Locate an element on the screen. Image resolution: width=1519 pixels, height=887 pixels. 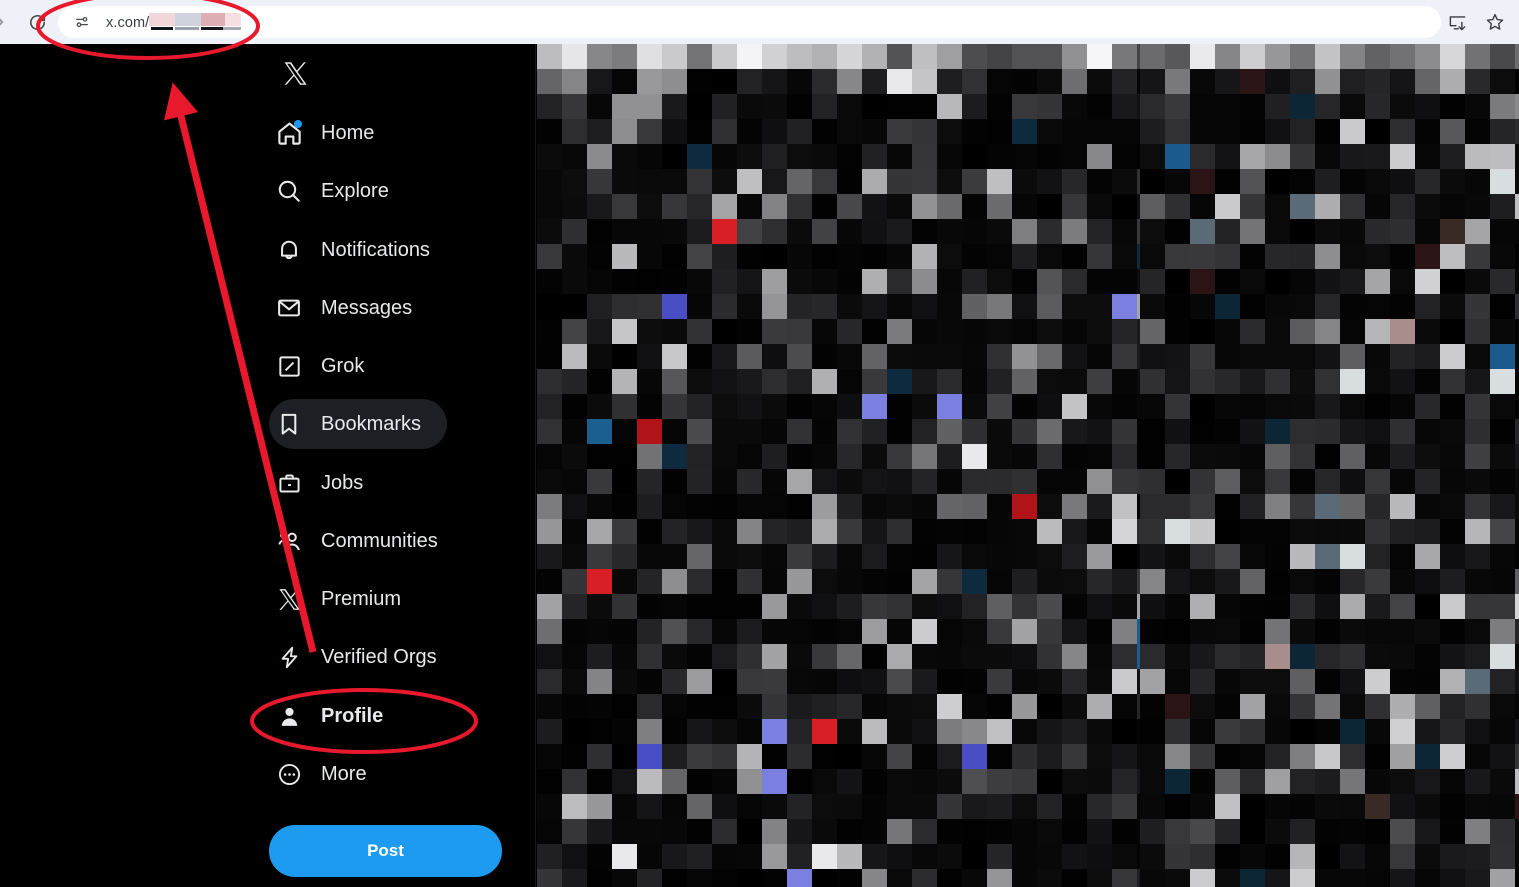
address-bar: x.com/ is located at coordinates (749, 22).